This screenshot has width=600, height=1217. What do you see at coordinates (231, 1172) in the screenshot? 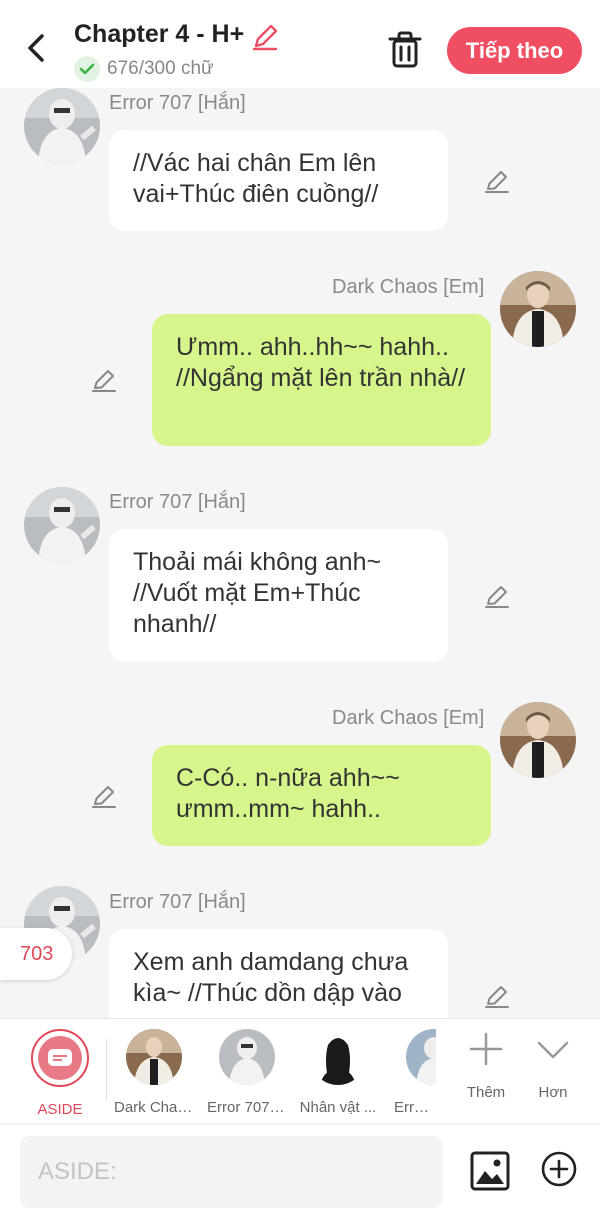
I see `message-input` at bounding box center [231, 1172].